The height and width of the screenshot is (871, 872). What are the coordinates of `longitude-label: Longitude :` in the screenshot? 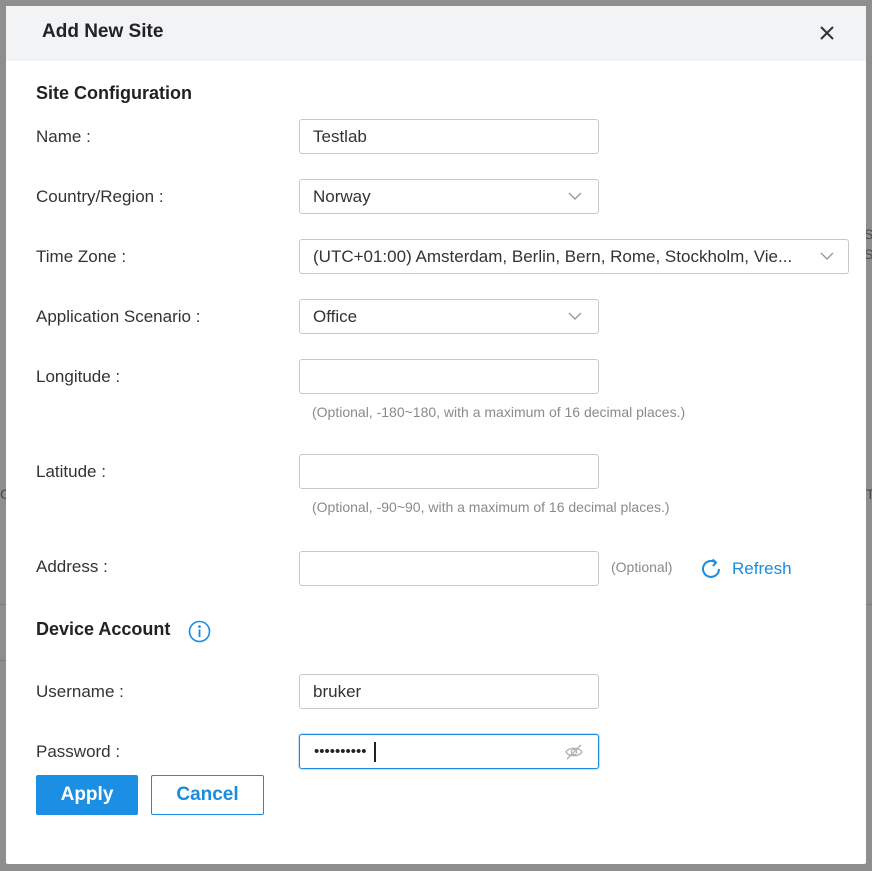 It's located at (78, 376).